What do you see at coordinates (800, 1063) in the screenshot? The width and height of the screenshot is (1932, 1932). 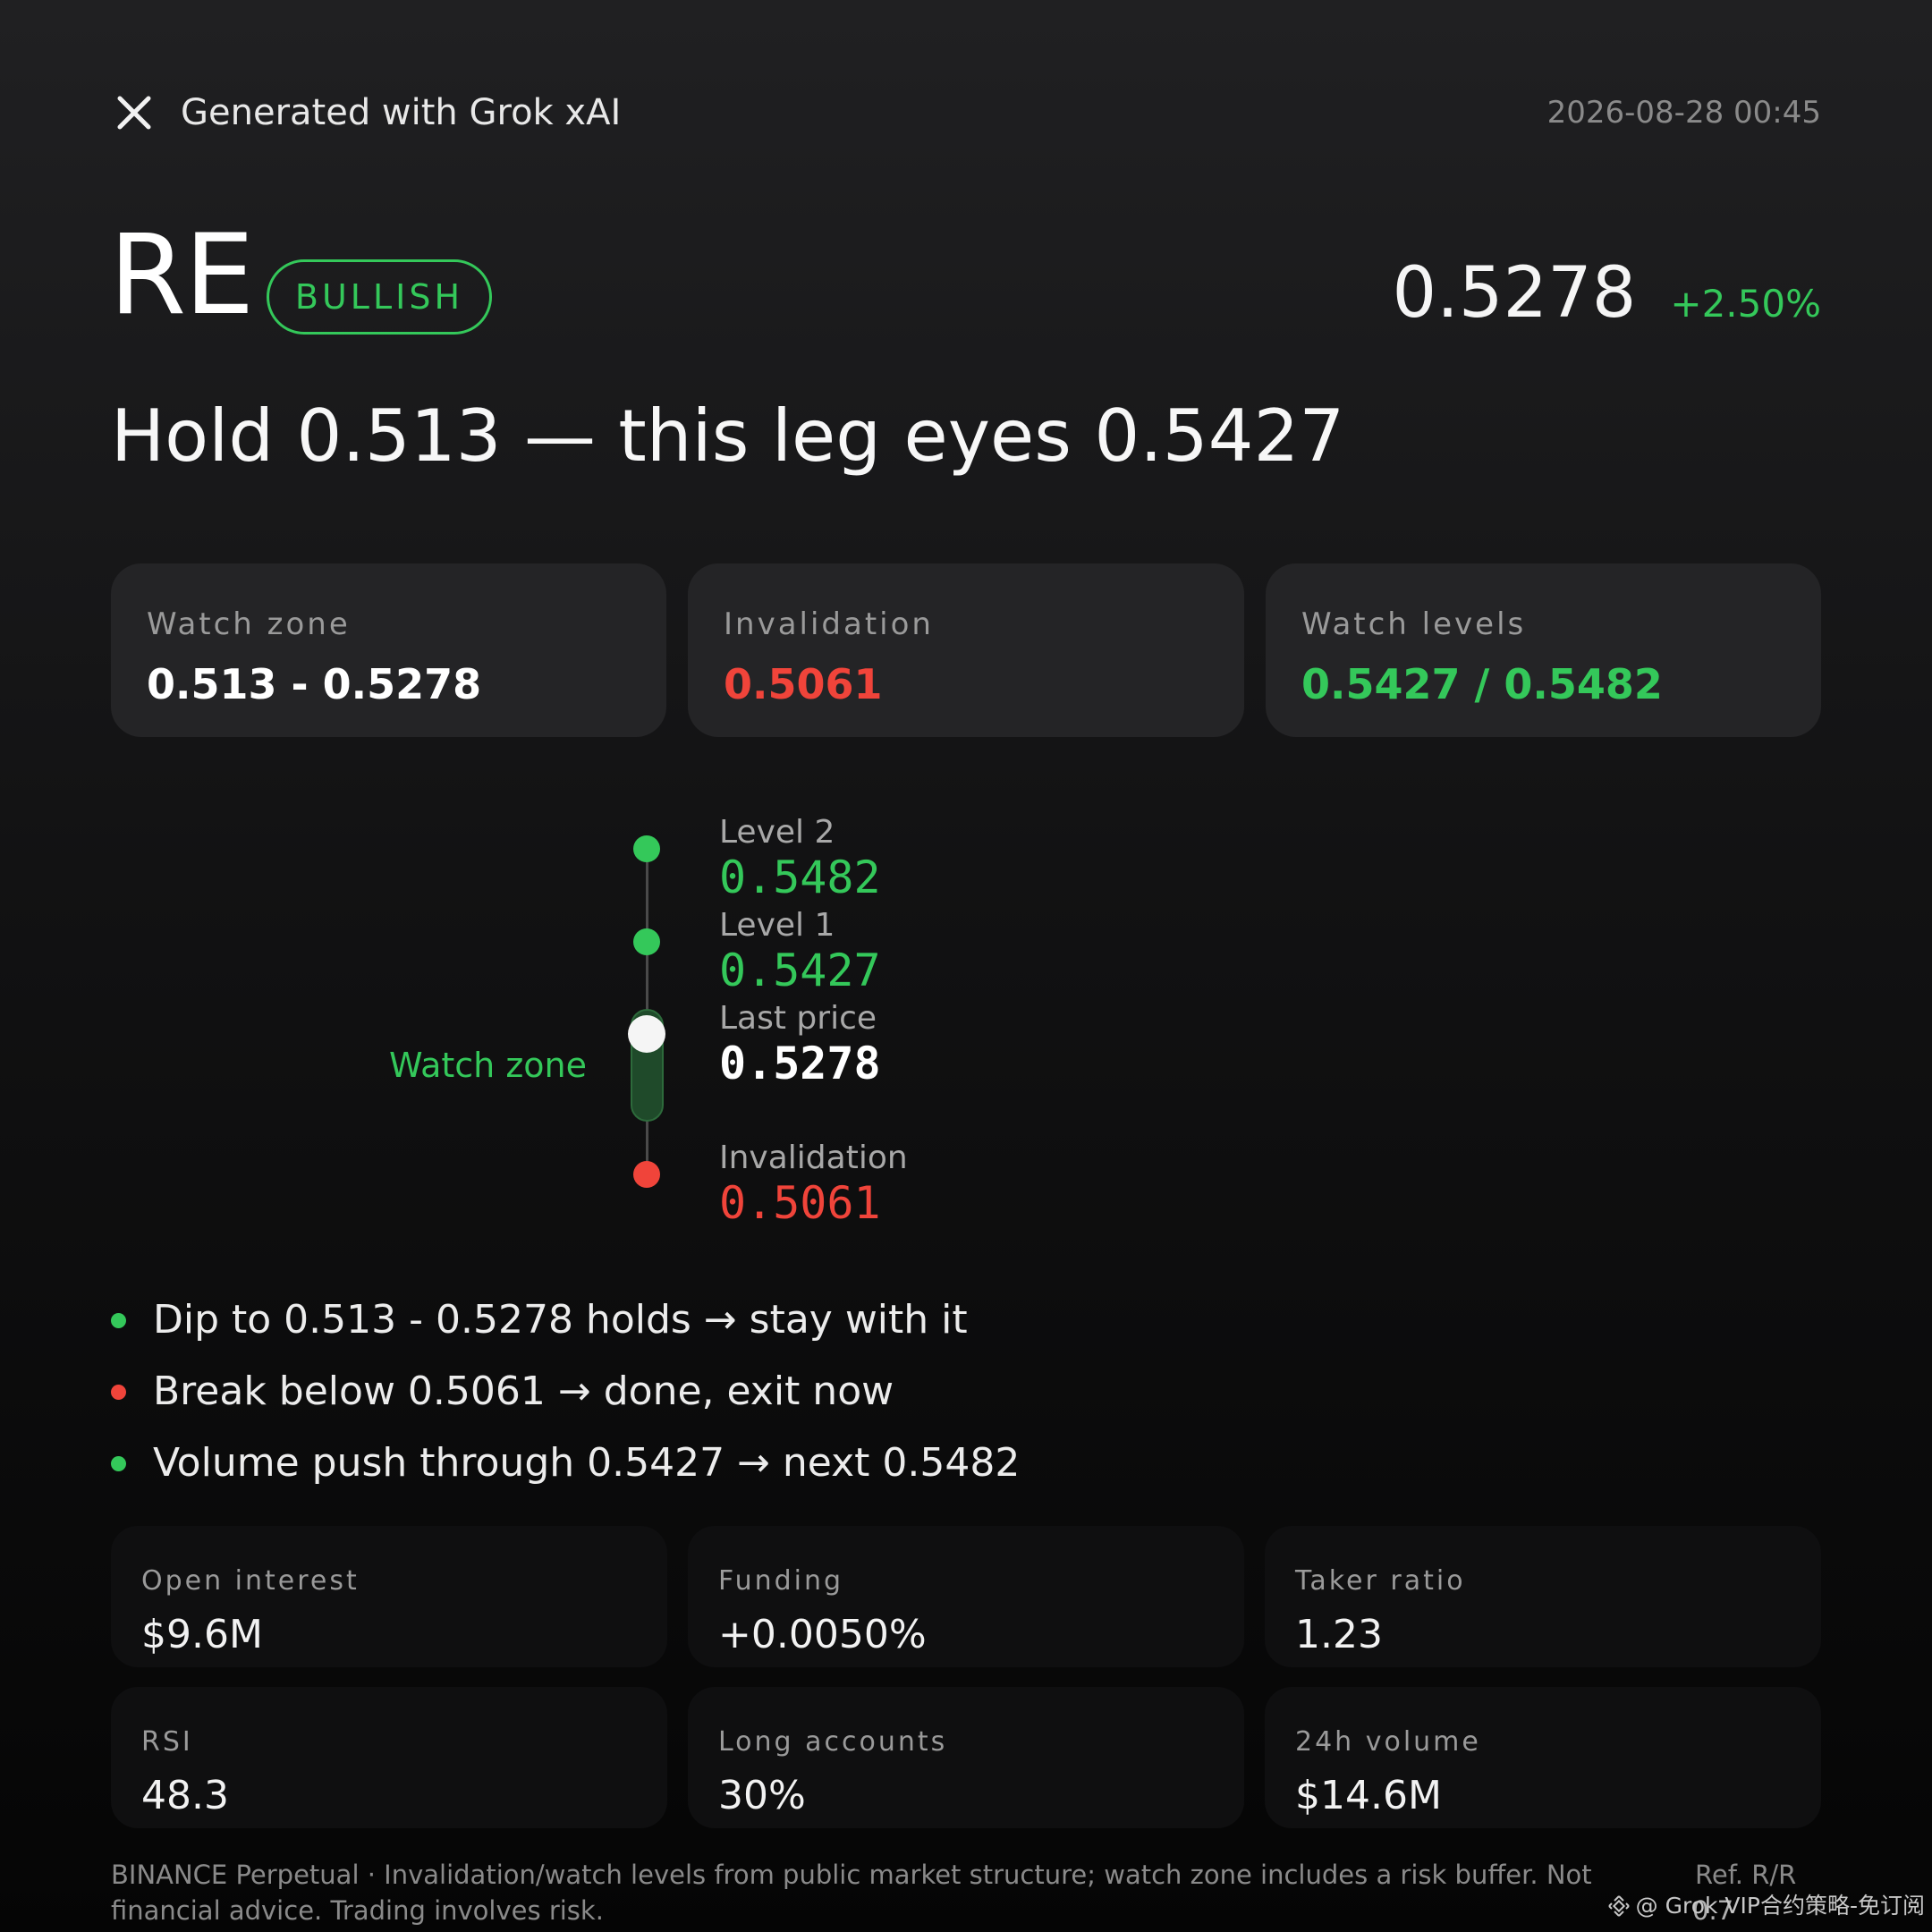 I see `last-price-value: 0.5278` at bounding box center [800, 1063].